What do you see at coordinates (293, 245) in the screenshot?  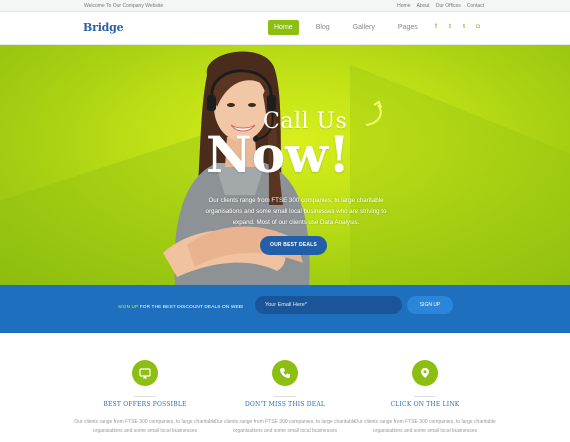 I see `best-deals-button: OUR BEST DEALS` at bounding box center [293, 245].